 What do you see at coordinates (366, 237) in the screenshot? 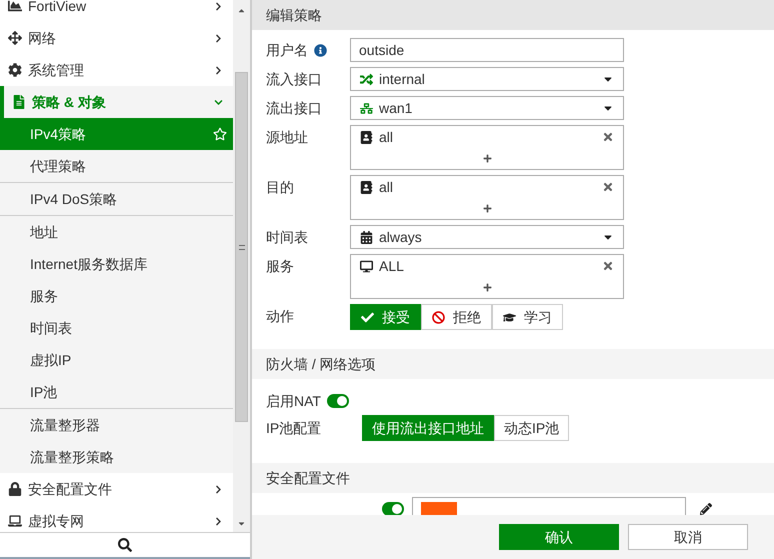
I see `calendar-icon` at bounding box center [366, 237].